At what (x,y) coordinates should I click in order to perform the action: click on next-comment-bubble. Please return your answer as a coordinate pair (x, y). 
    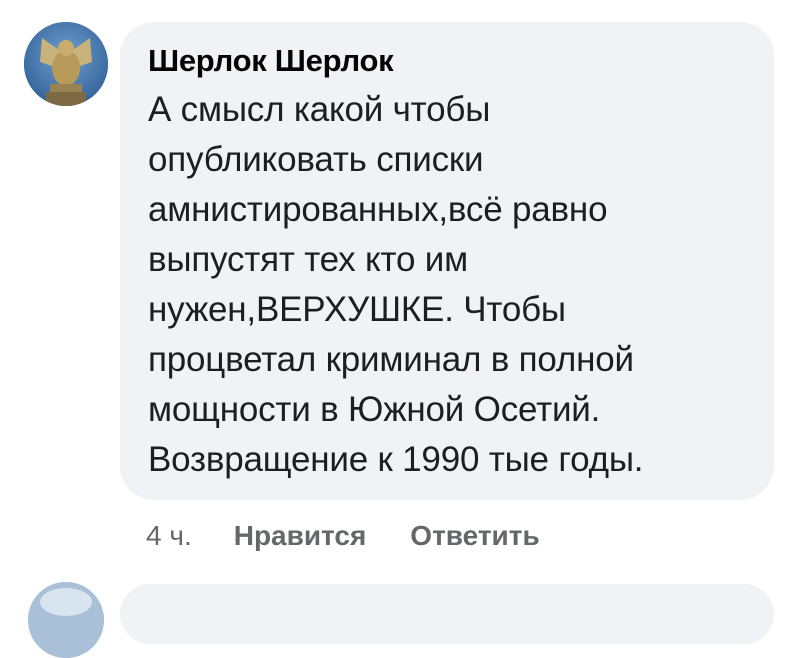
    Looking at the image, I should click on (447, 614).